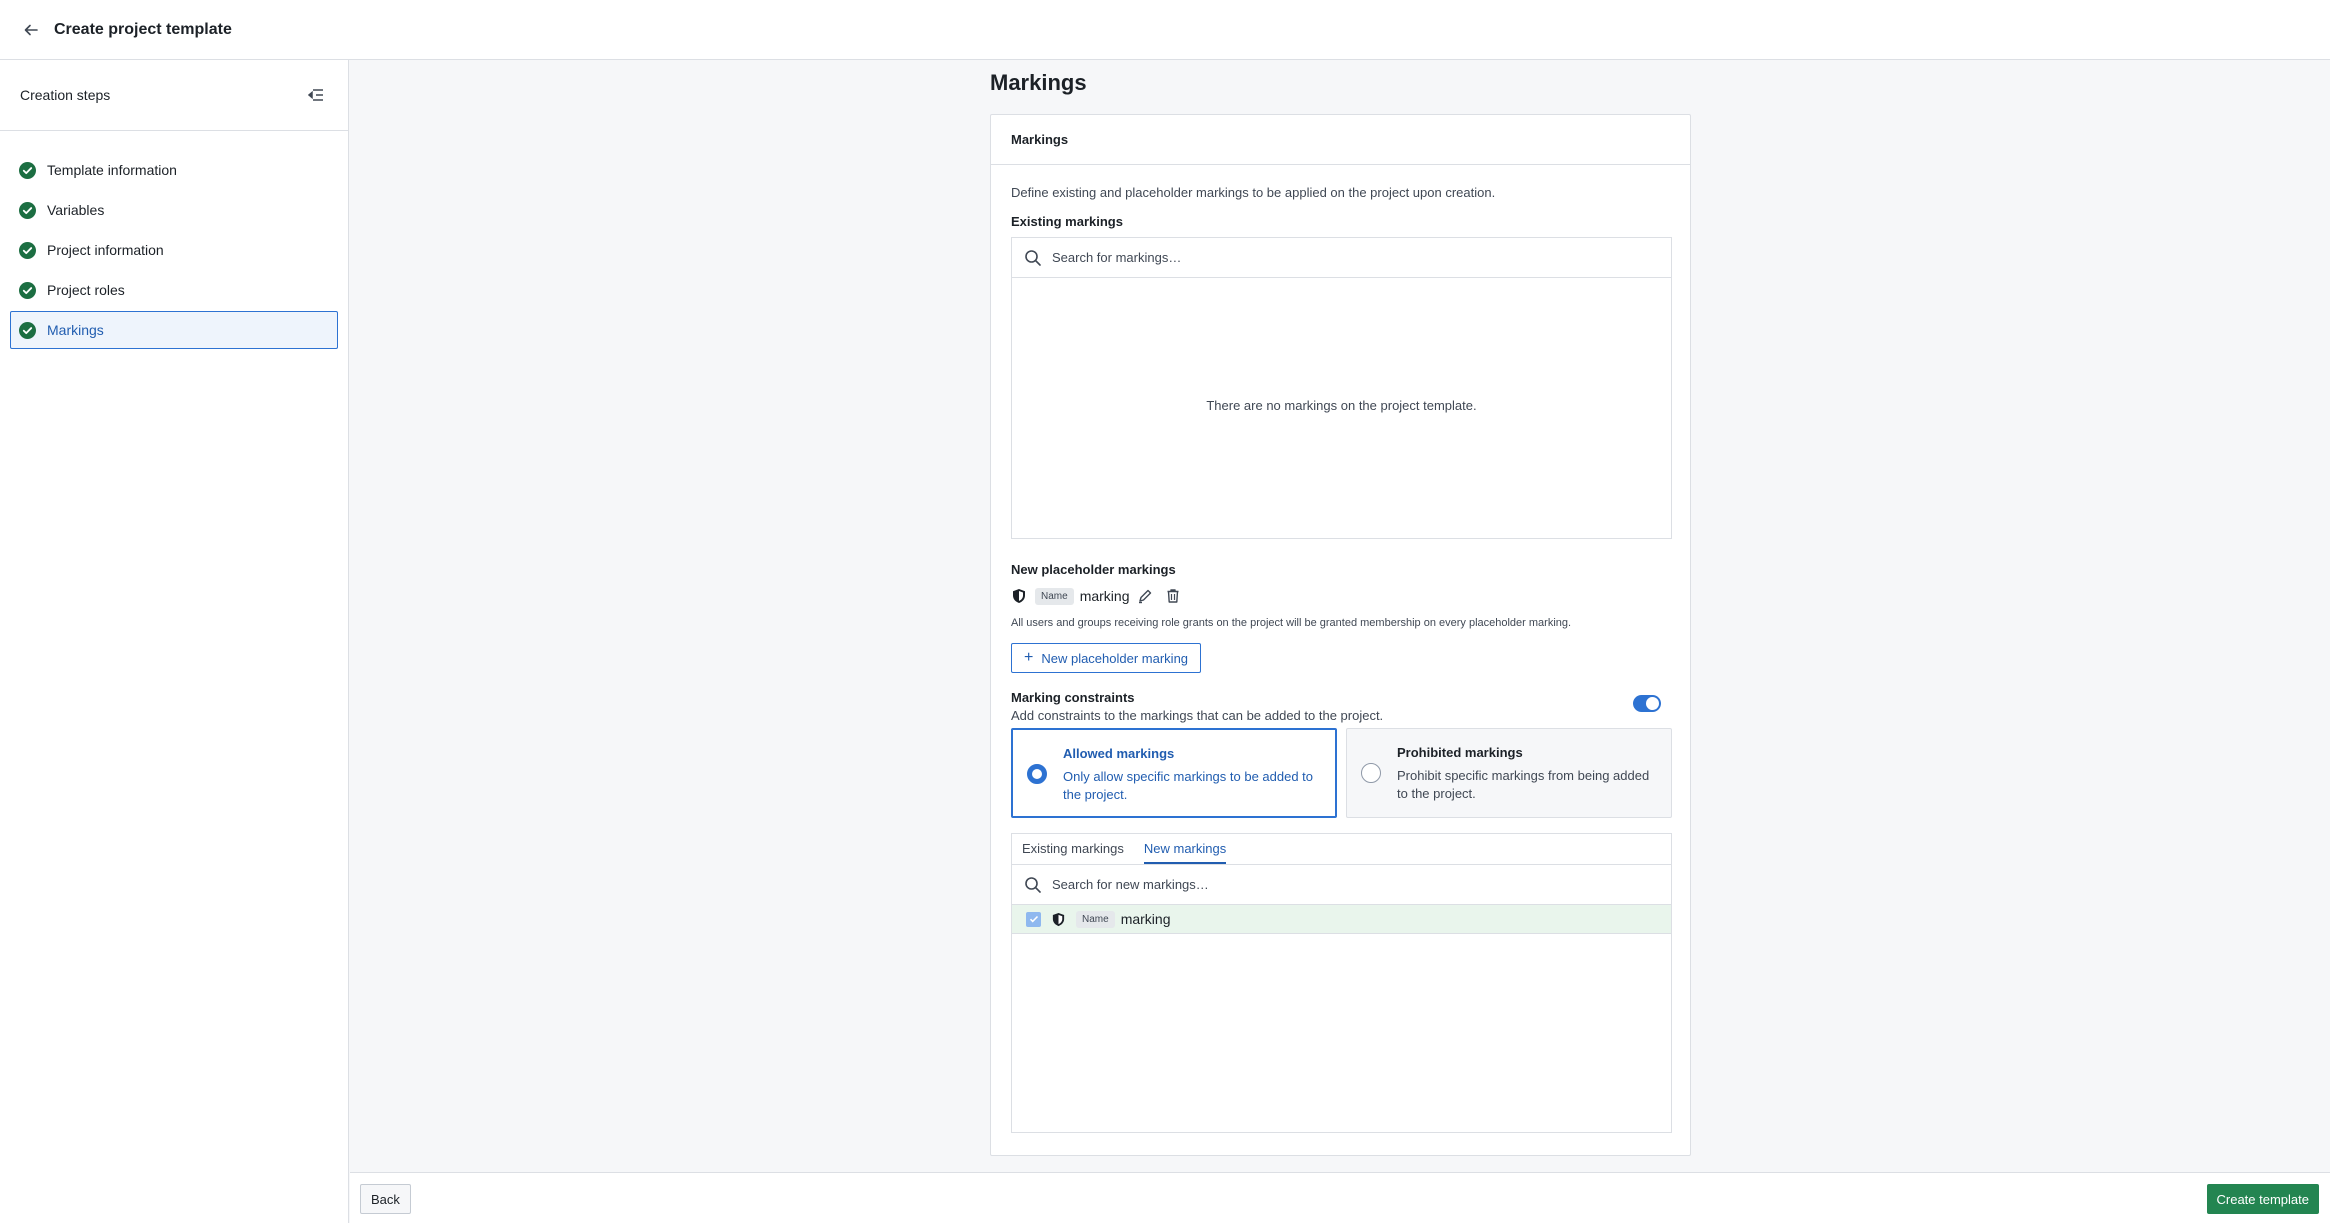  Describe the element at coordinates (1340, 1197) in the screenshot. I see `footer-bar: Back Create template` at that location.